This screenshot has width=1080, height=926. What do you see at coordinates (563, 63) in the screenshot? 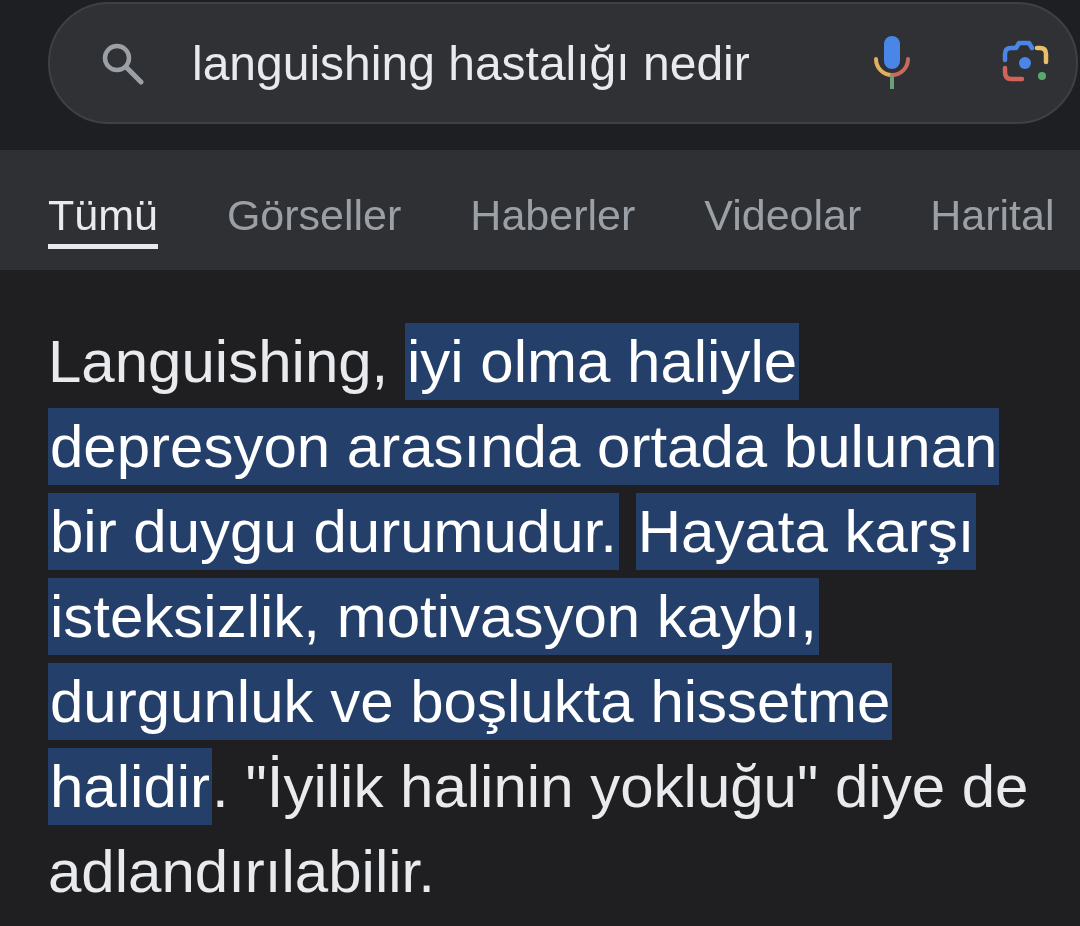
I see `search-bar: languishing hastalığı nedir` at bounding box center [563, 63].